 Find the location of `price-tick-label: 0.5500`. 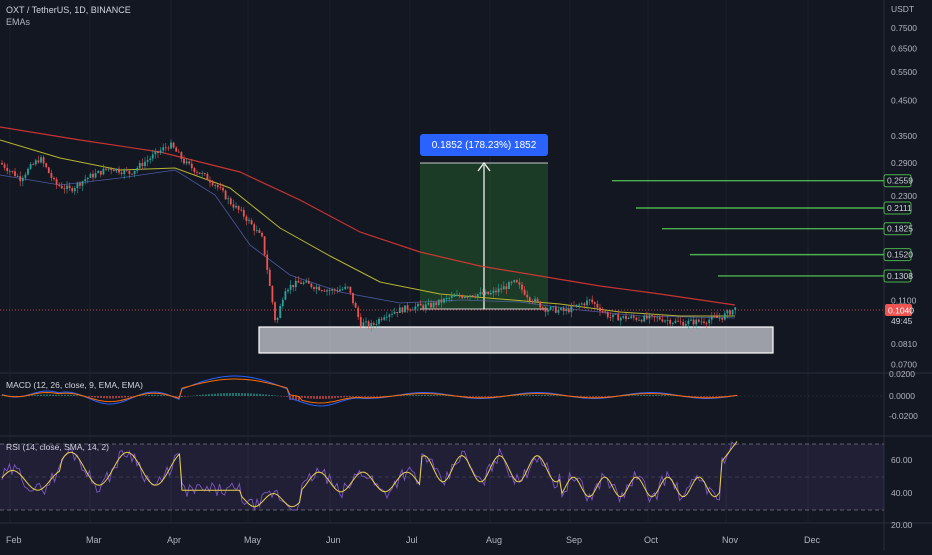

price-tick-label: 0.5500 is located at coordinates (904, 72).